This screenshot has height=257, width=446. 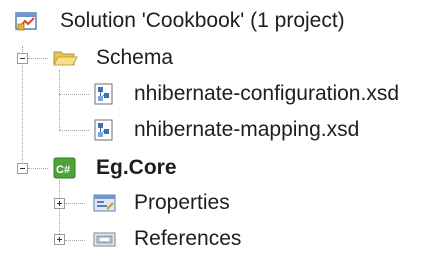 I want to click on csharp-project-icon: C#, so click(x=64, y=167).